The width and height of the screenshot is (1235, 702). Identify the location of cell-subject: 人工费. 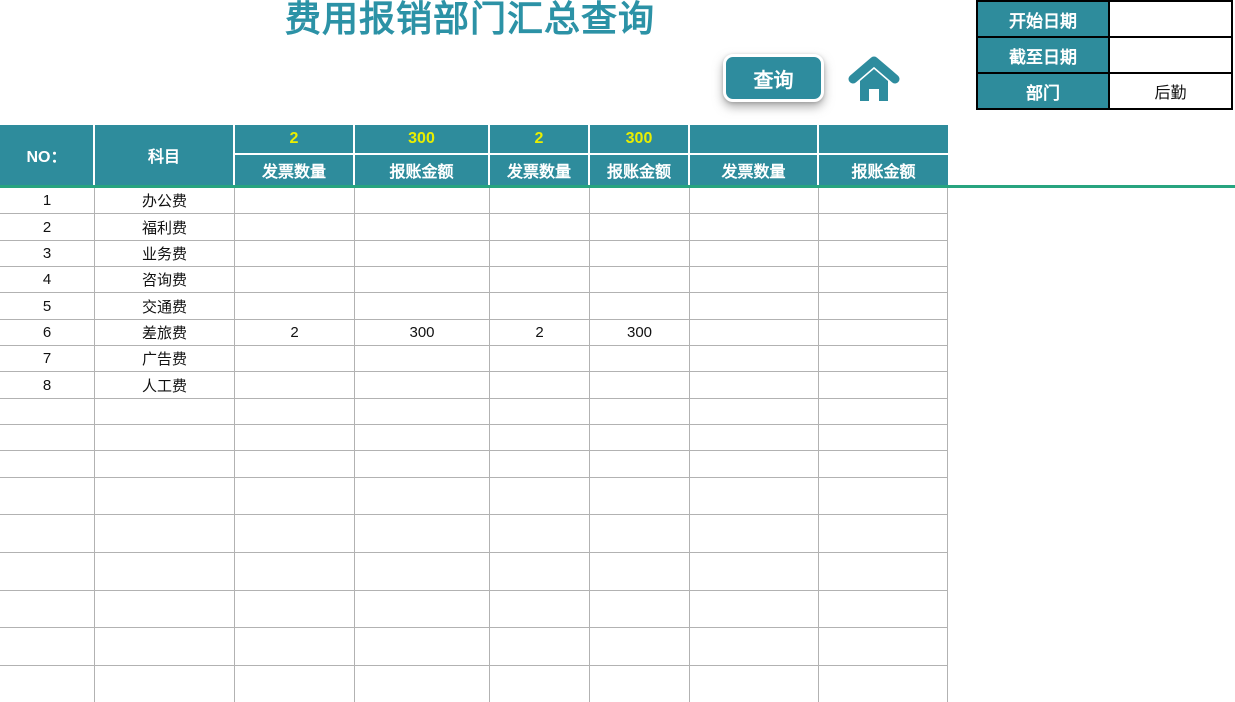
(165, 385).